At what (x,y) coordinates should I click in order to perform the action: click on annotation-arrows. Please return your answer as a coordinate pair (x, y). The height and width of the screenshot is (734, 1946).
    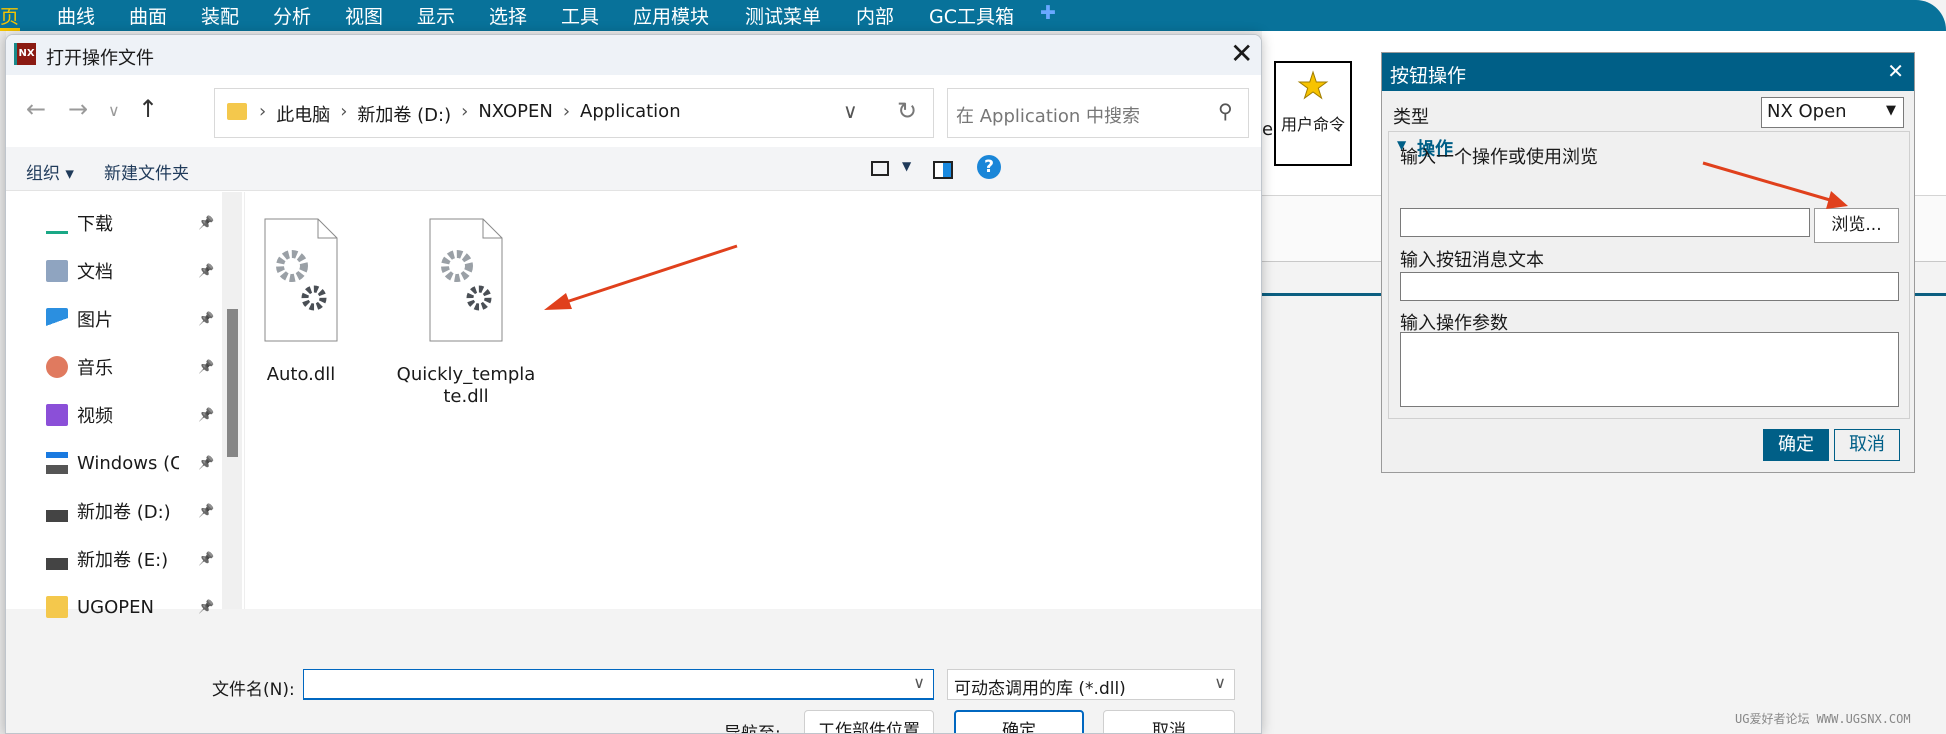
    Looking at the image, I should click on (1196, 235).